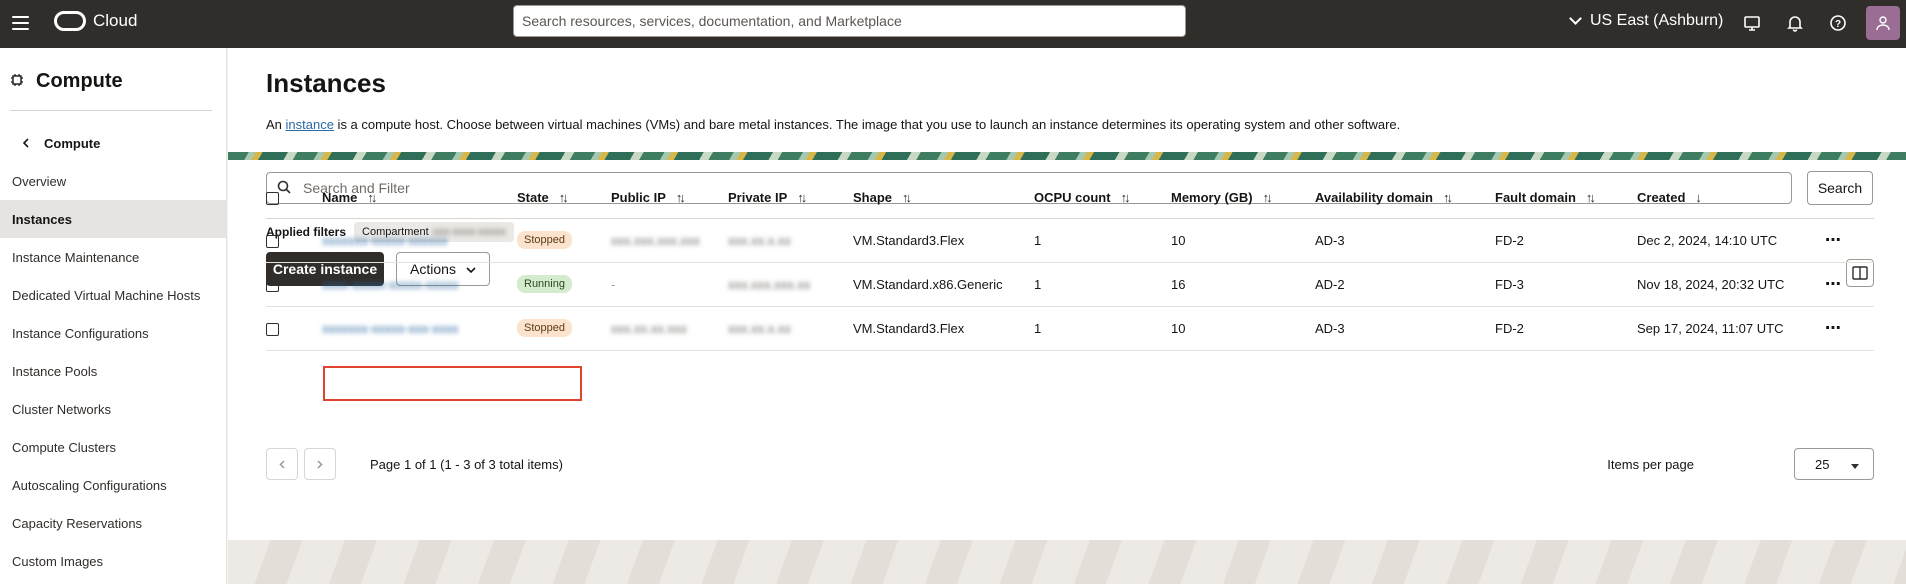  Describe the element at coordinates (72, 143) in the screenshot. I see `sidebar-back-label: Compute` at that location.